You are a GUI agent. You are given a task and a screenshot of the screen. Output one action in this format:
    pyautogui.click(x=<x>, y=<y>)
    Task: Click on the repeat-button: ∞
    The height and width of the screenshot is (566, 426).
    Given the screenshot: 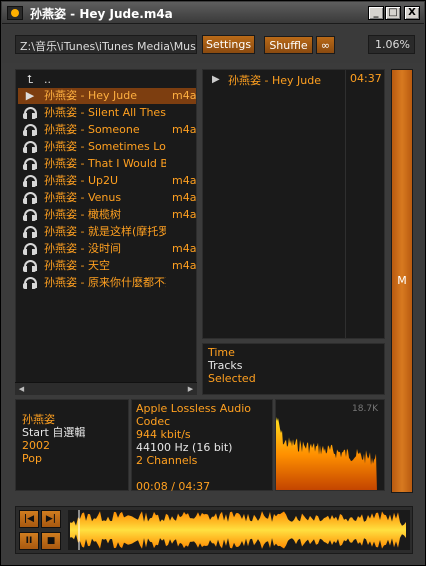 What is the action you would take?
    pyautogui.click(x=325, y=45)
    